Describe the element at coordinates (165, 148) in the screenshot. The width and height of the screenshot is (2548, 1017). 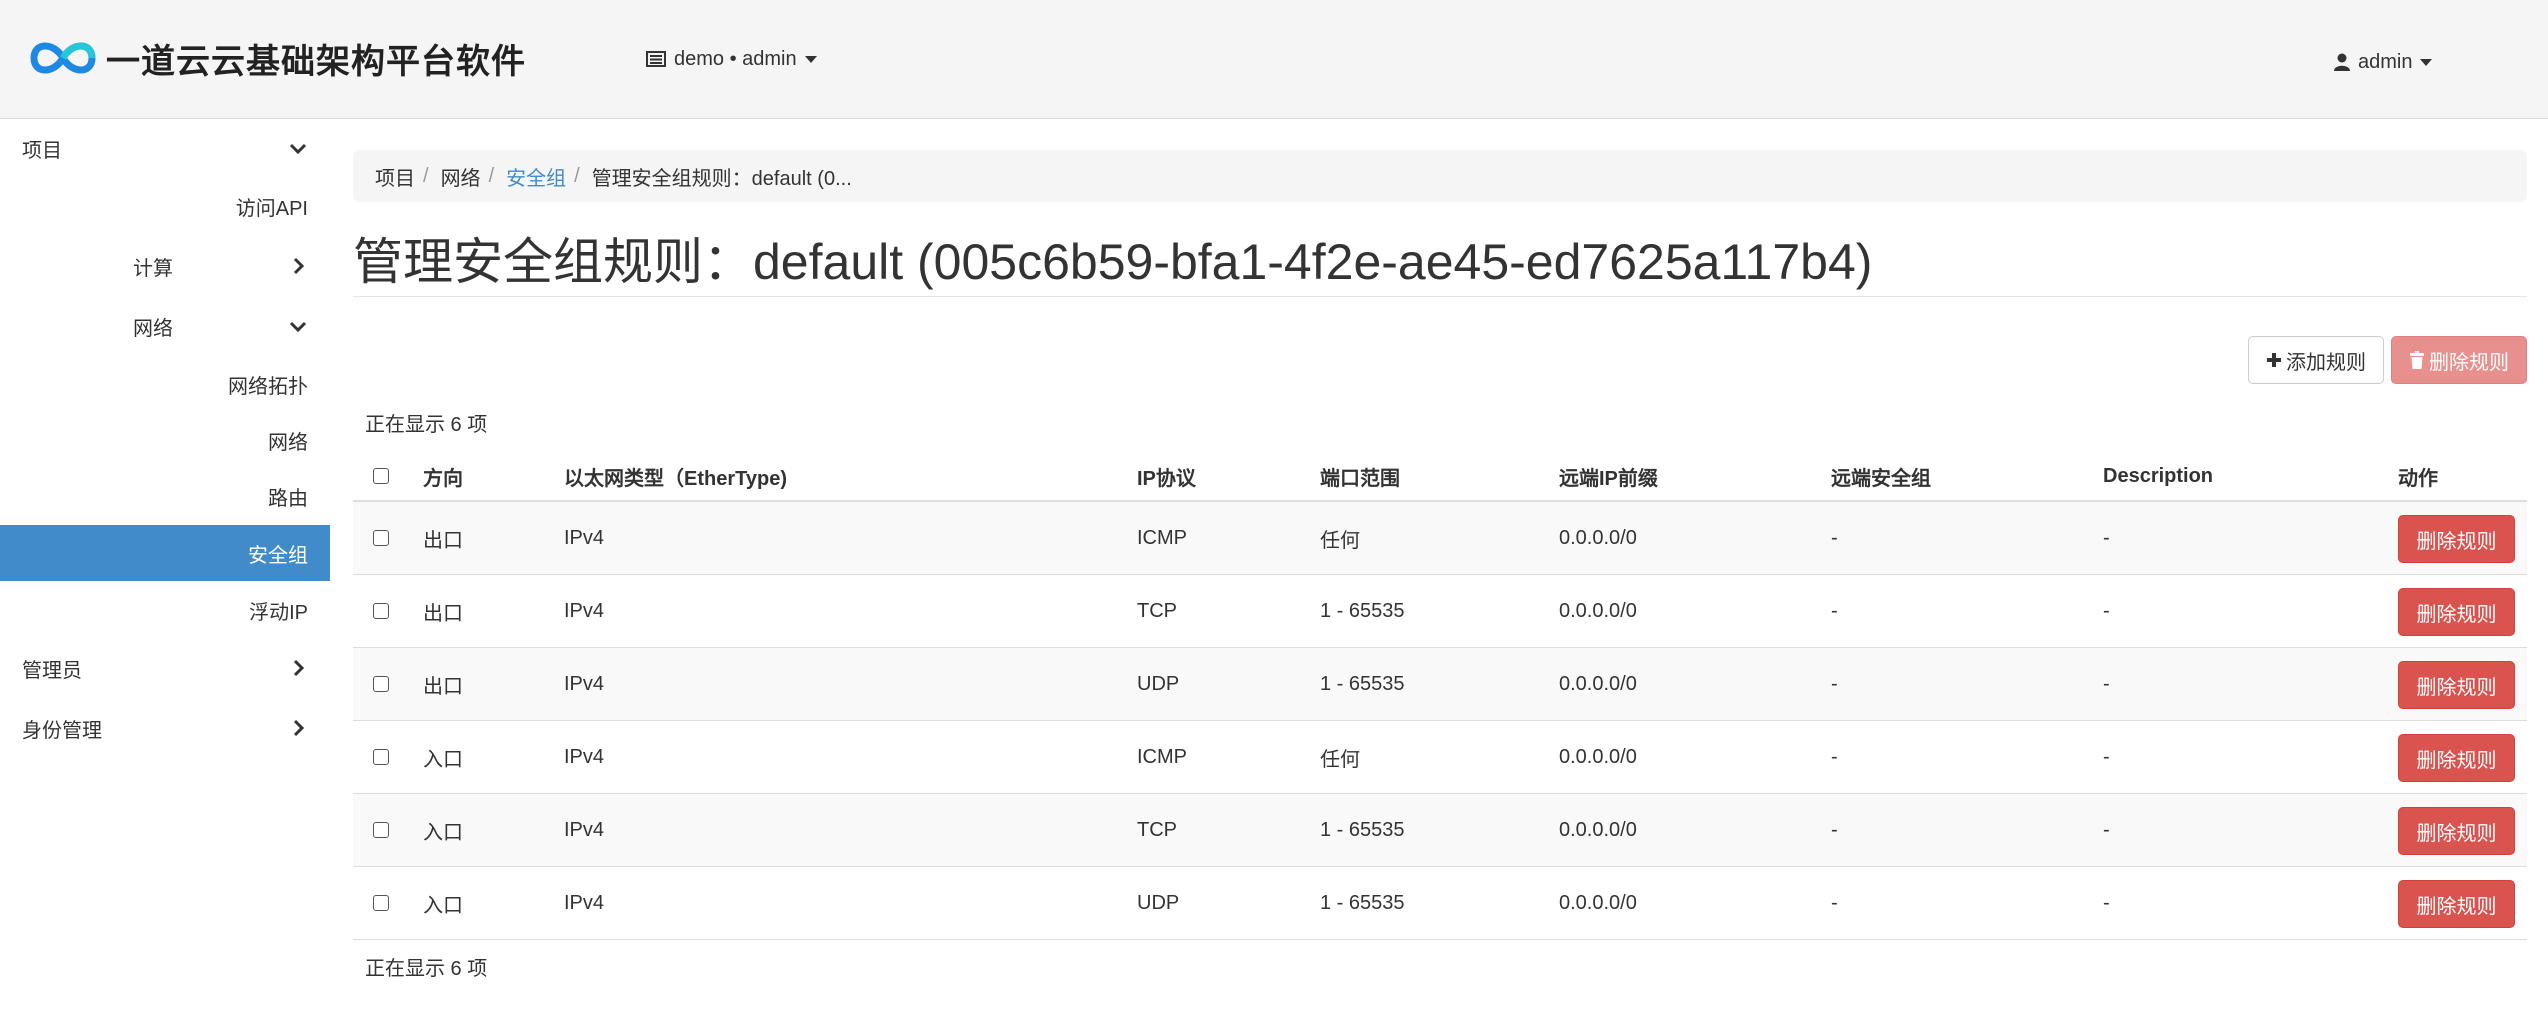
I see `sidebar-item-project: 项目` at that location.